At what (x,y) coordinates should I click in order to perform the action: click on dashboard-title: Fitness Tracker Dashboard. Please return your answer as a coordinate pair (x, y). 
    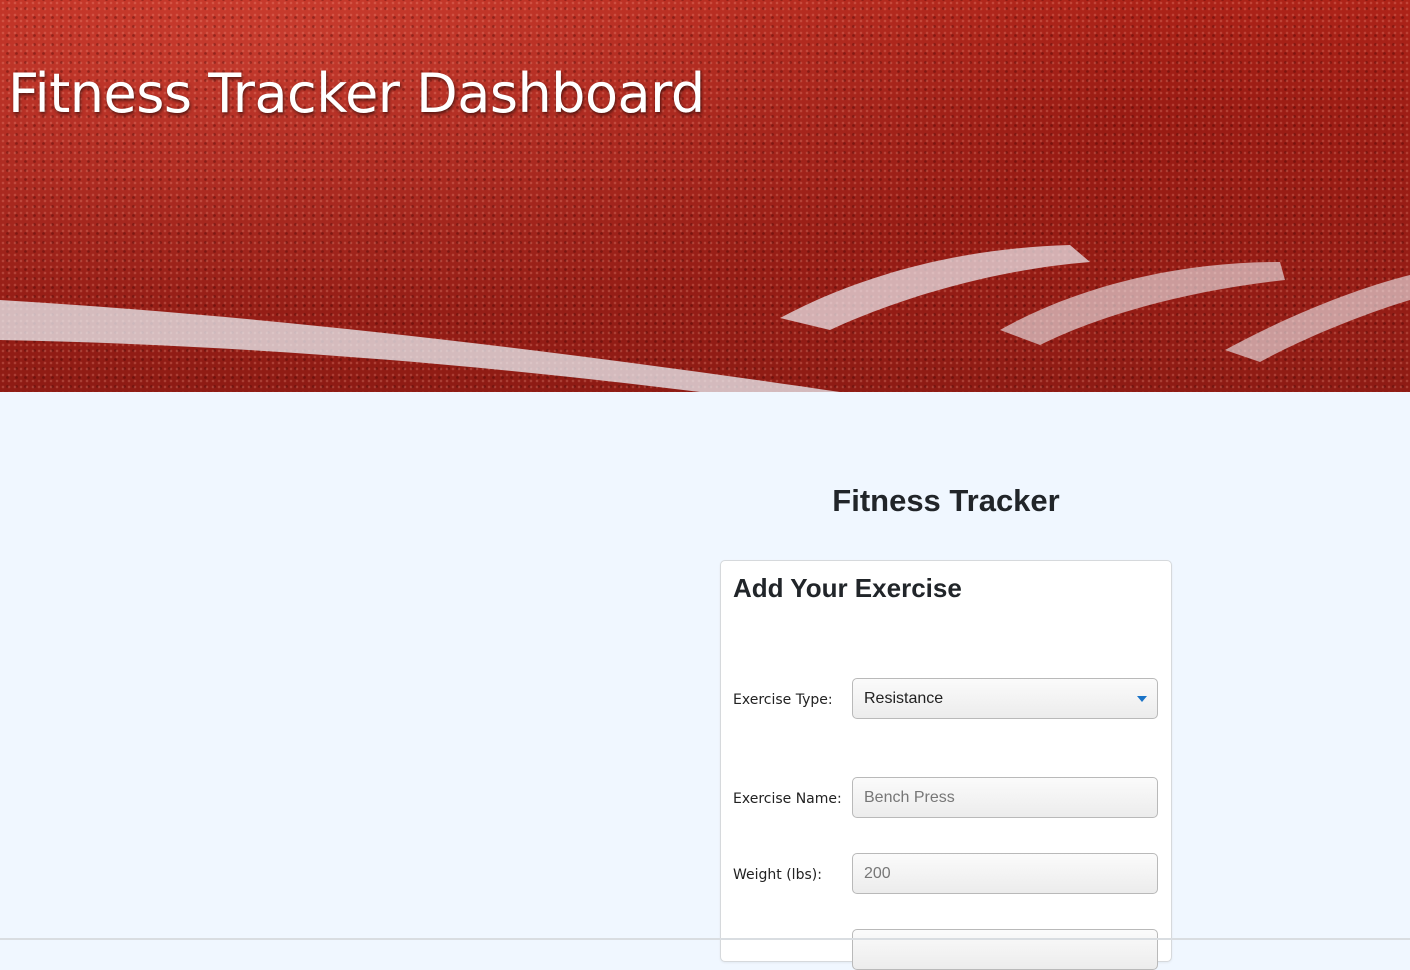
    Looking at the image, I should click on (356, 93).